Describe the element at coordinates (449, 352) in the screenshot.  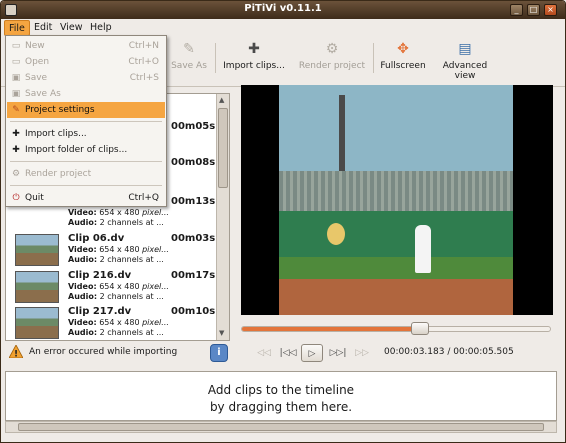
I see `time-readout: 00:00:03.183 / 00:00:05.505` at that location.